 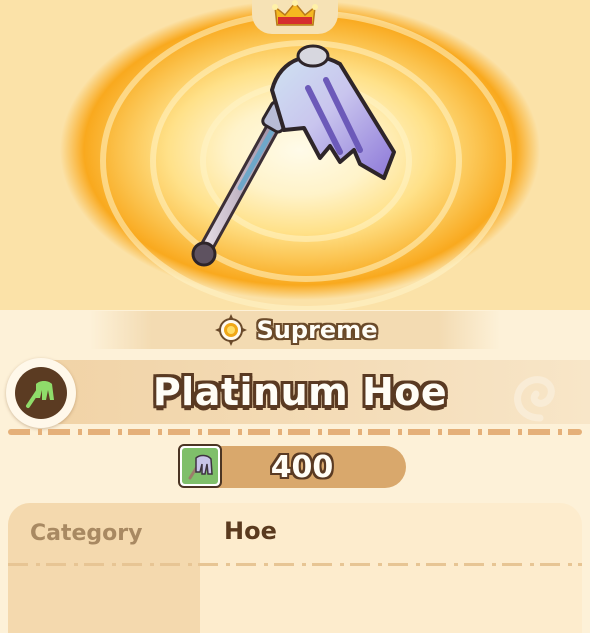 I want to click on category-label: Category, so click(x=86, y=533).